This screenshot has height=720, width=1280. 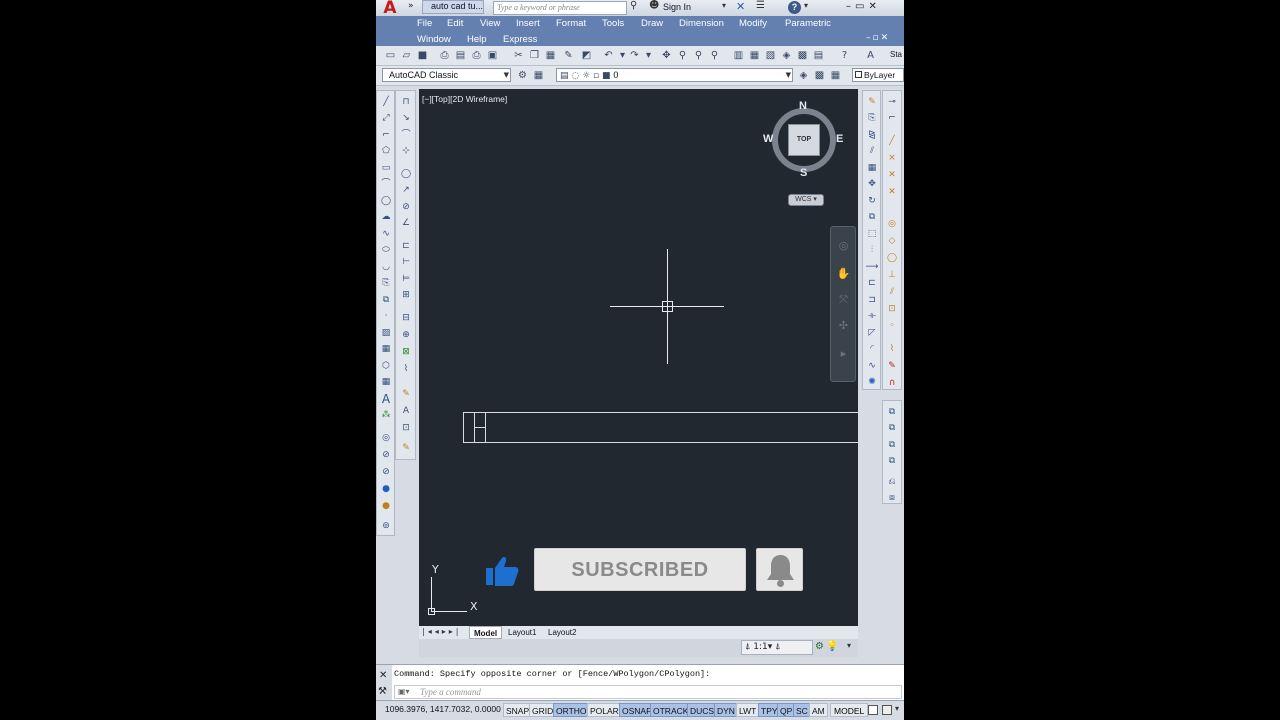 I want to click on dimension-style-icon: ✎, so click(x=406, y=448).